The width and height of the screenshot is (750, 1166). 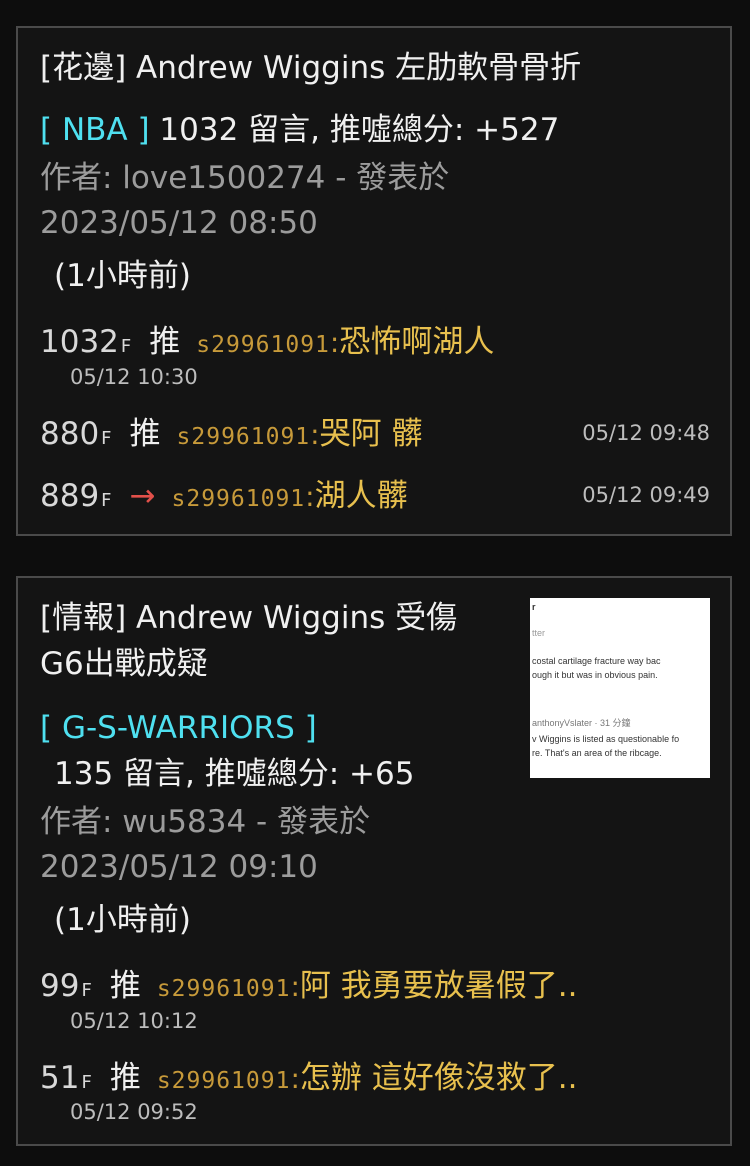 What do you see at coordinates (95, 130) in the screenshot?
I see `board-tag: [ NBA ]` at bounding box center [95, 130].